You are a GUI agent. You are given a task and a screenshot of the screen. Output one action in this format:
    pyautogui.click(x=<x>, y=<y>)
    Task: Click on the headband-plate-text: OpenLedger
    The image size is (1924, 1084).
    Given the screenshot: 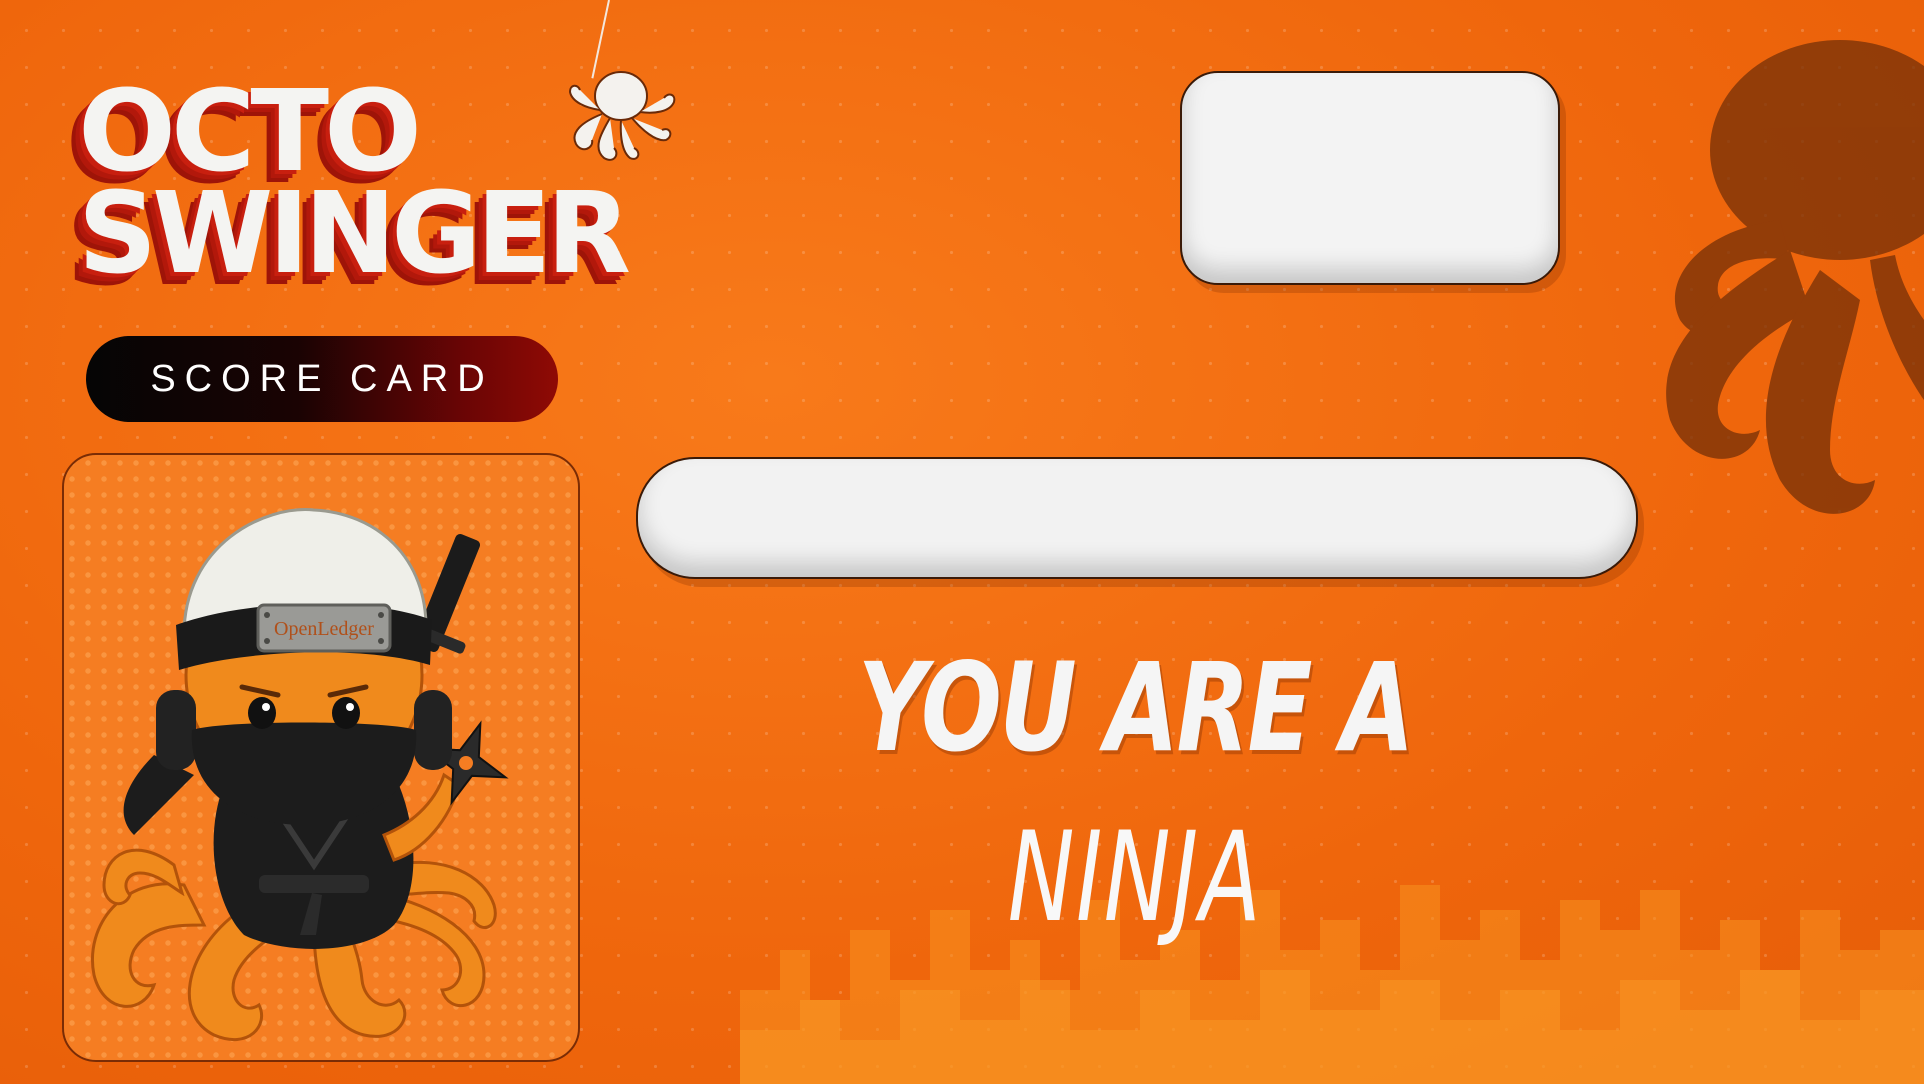 What is the action you would take?
    pyautogui.click(x=324, y=629)
    